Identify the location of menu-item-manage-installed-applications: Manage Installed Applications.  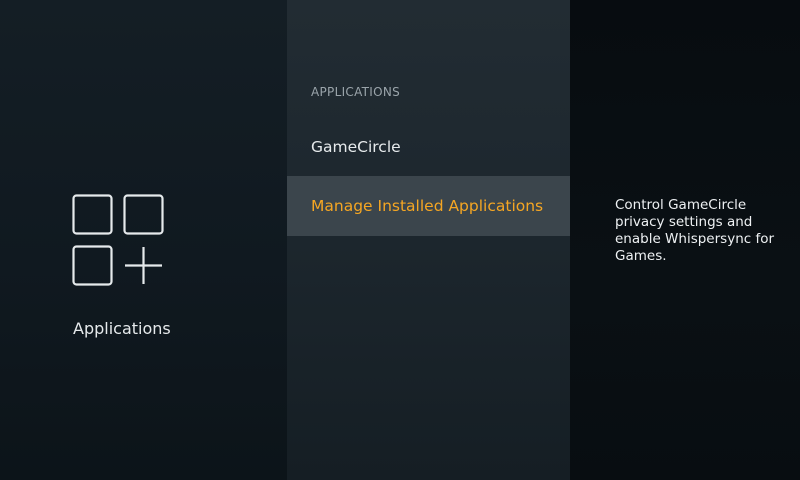
(428, 206).